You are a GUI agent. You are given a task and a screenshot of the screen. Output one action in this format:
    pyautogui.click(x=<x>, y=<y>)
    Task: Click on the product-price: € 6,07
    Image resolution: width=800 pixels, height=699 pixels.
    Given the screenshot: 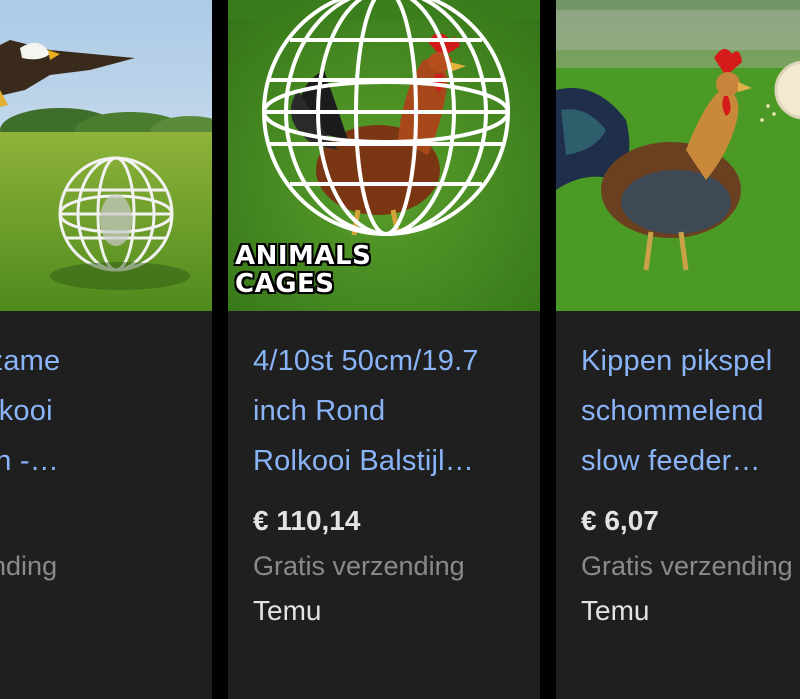 What is the action you would take?
    pyautogui.click(x=620, y=520)
    